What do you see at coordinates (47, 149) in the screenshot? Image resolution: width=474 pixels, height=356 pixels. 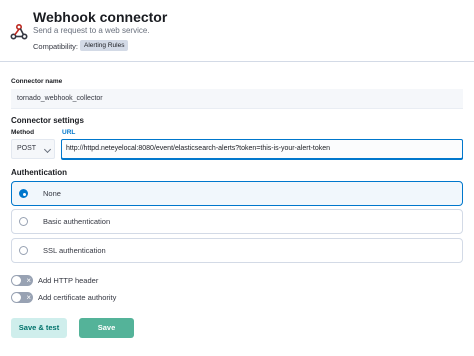 I see `chevron-down-icon` at bounding box center [47, 149].